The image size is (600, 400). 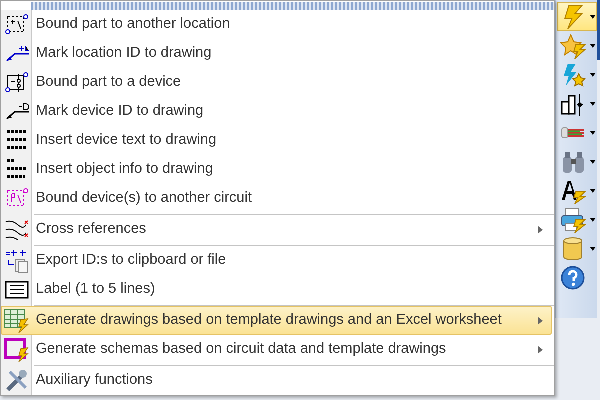 I want to click on printer-icon, so click(x=573, y=219).